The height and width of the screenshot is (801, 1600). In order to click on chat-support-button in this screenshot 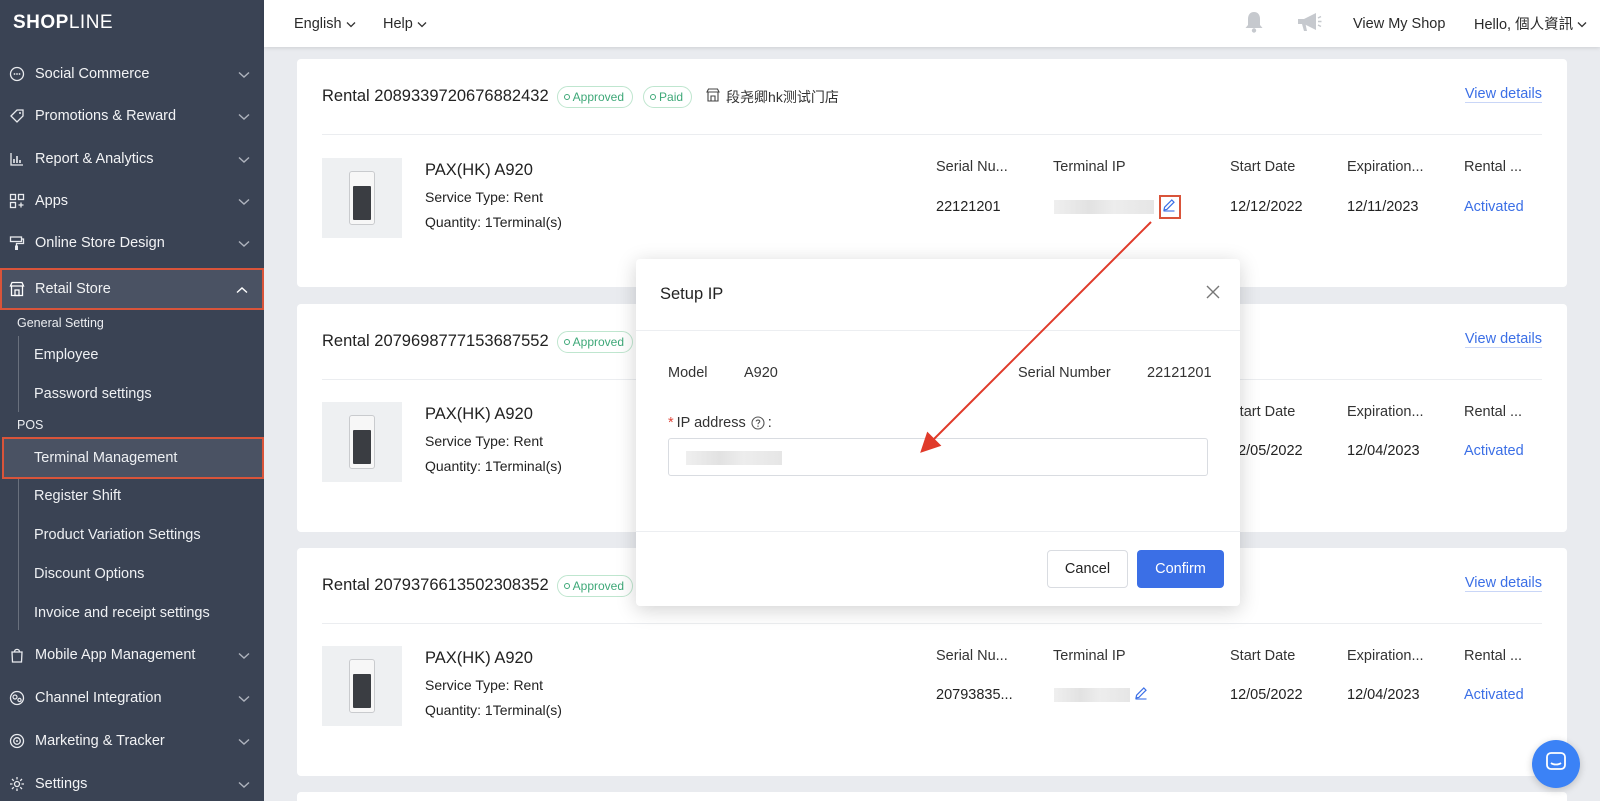, I will do `click(1556, 764)`.